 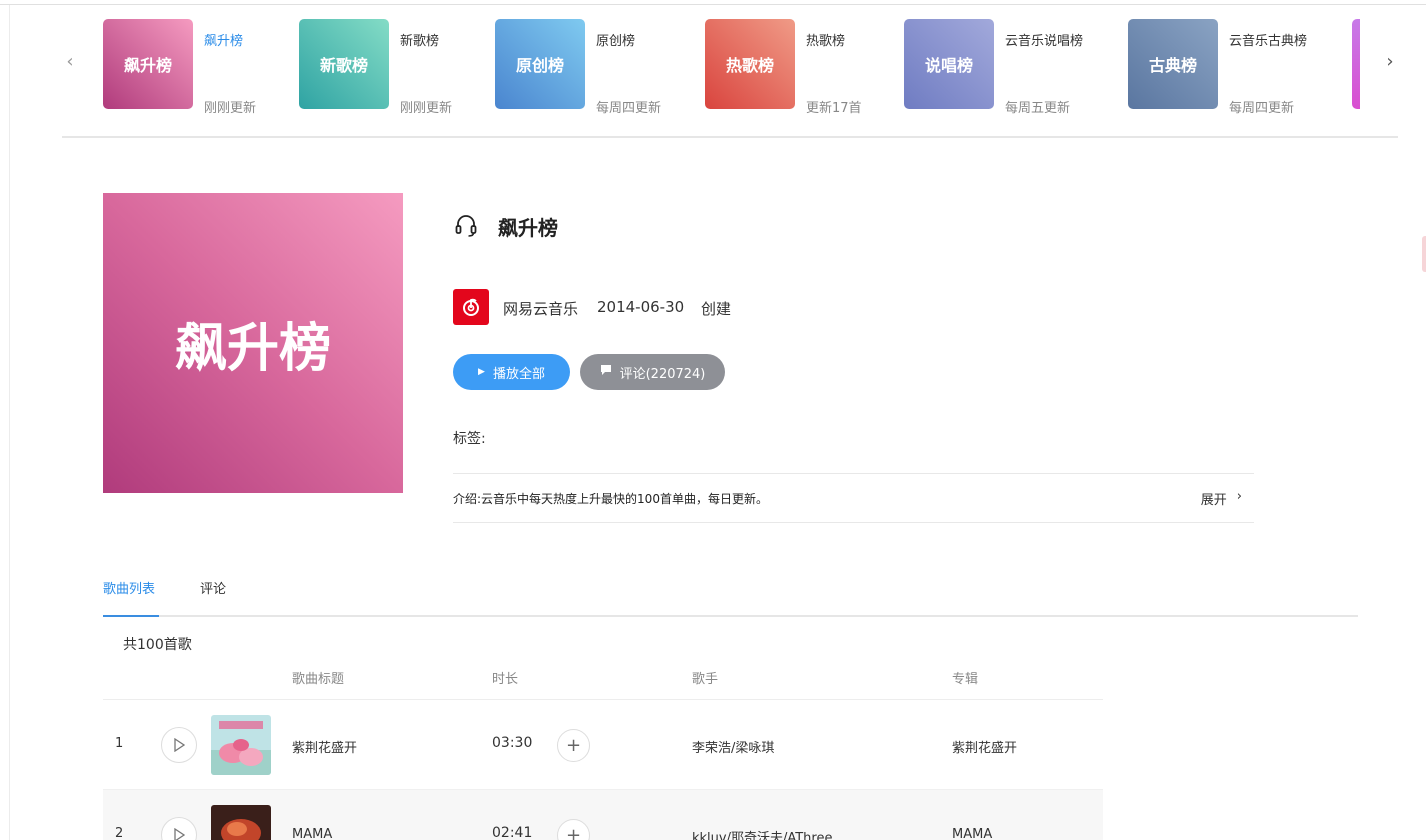 What do you see at coordinates (181, 137) in the screenshot?
I see `active-chart-indicator` at bounding box center [181, 137].